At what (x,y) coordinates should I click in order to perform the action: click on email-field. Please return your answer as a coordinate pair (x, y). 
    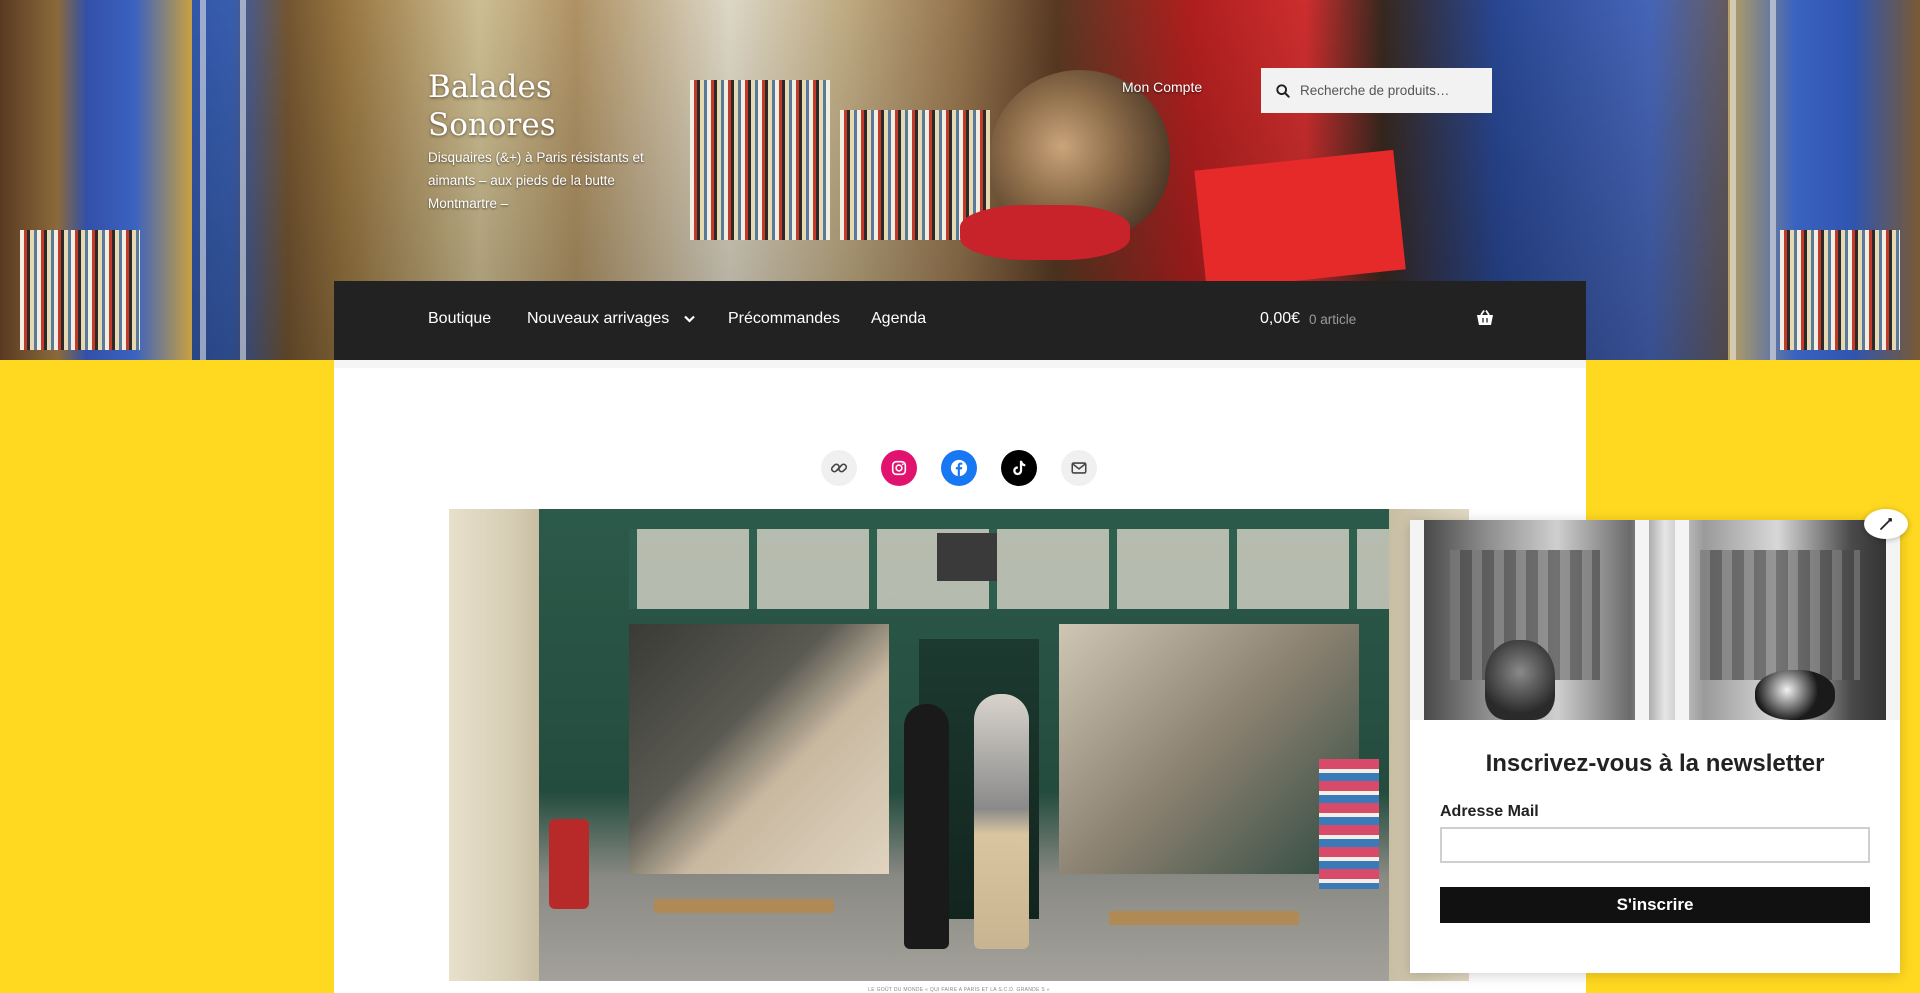
    Looking at the image, I should click on (1655, 845).